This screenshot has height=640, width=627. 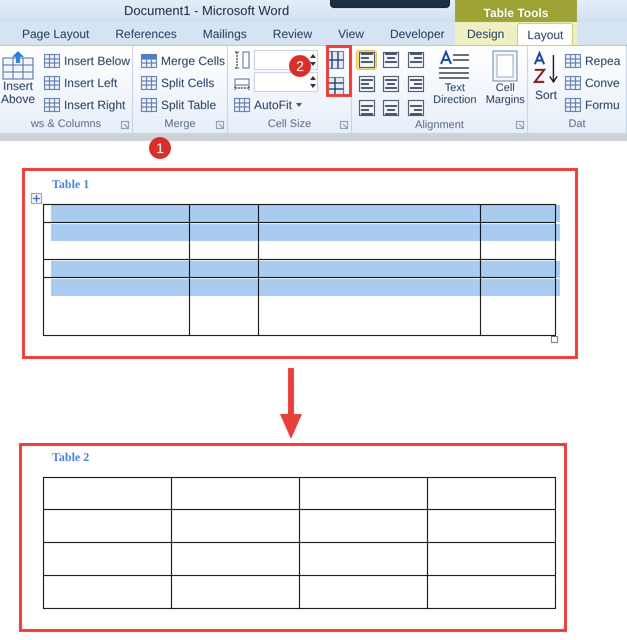 I want to click on window-title: Document1 - Microsoft Word, so click(x=206, y=11).